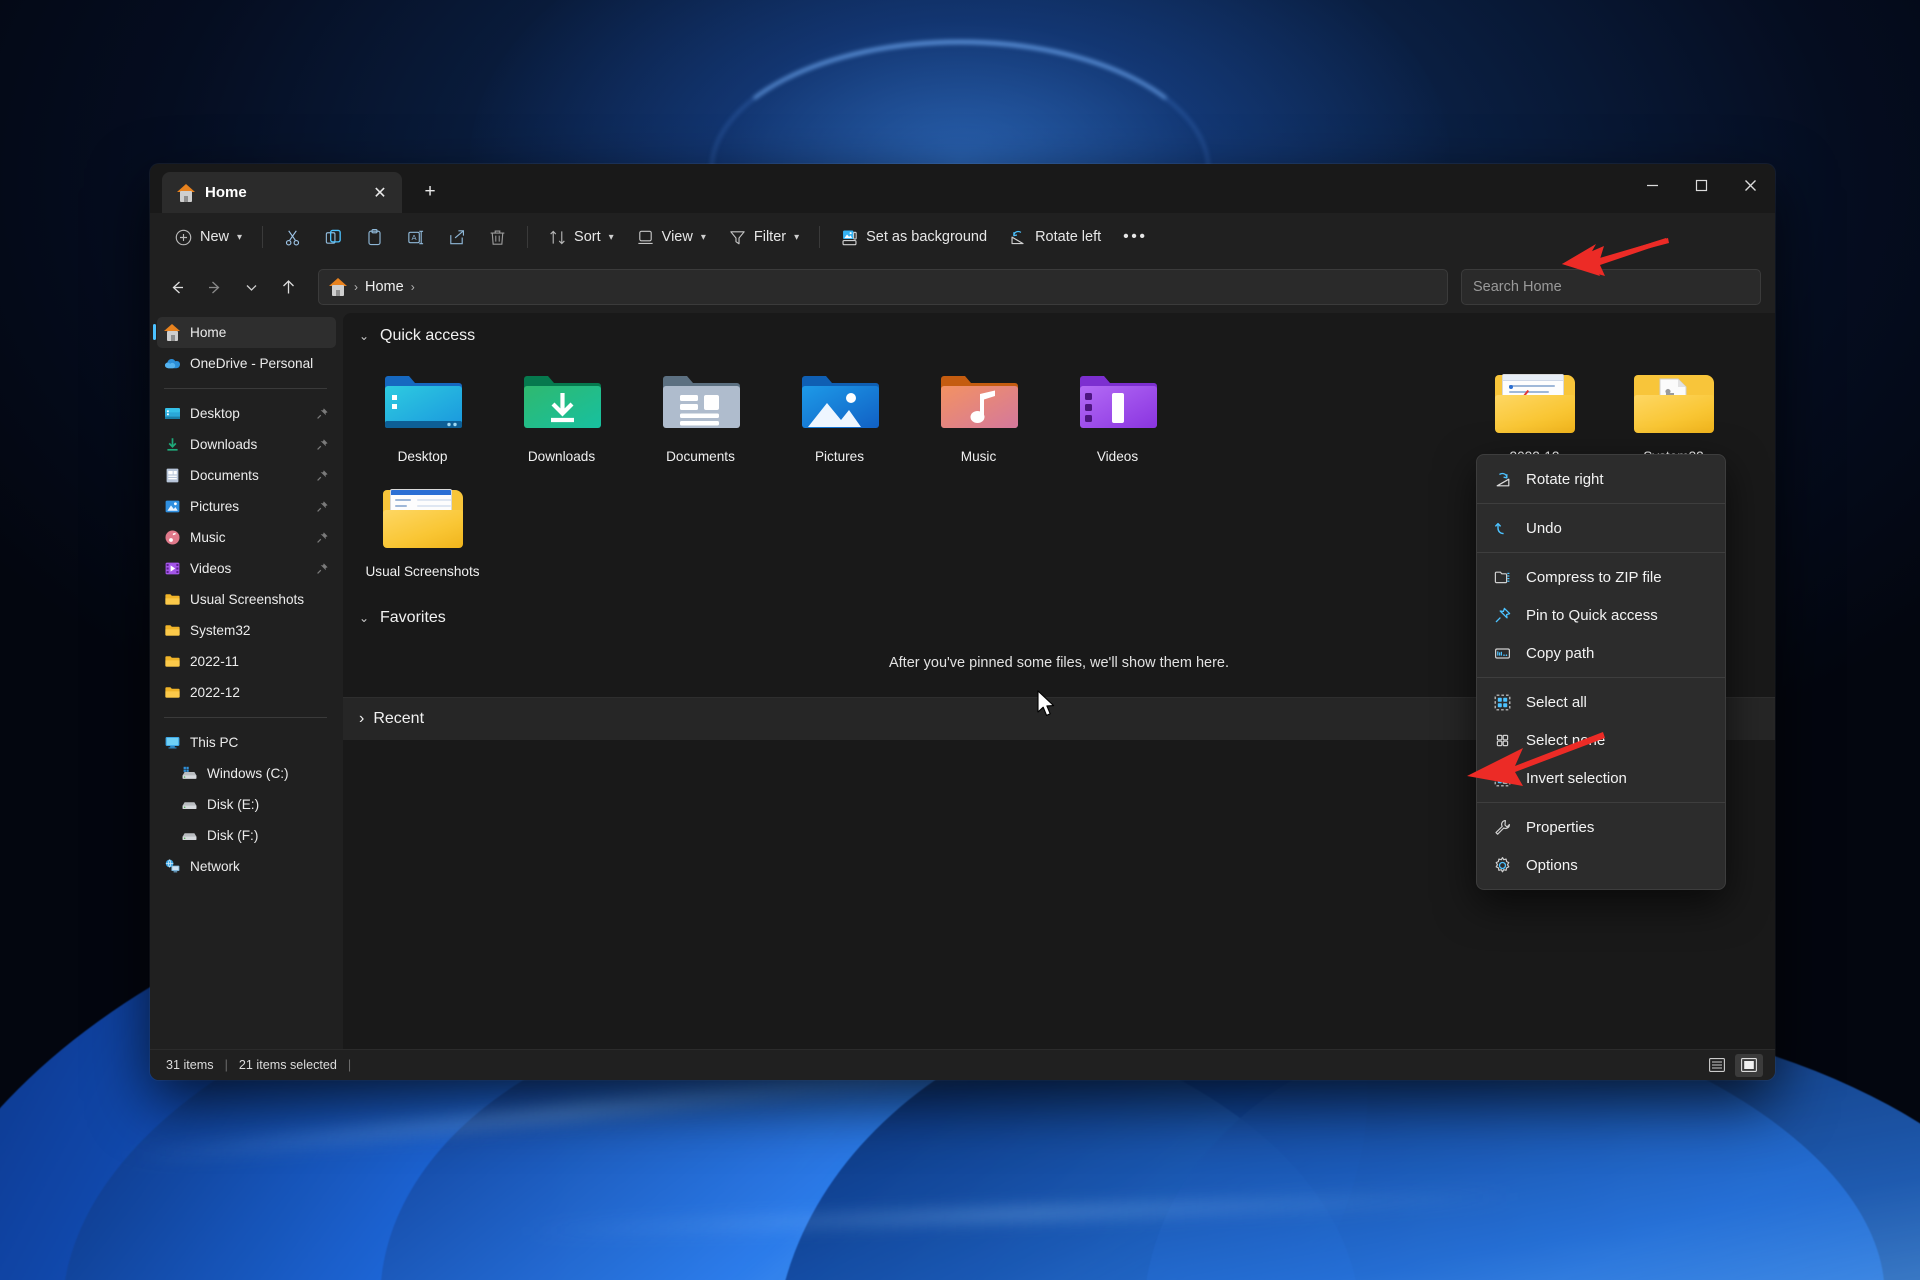  What do you see at coordinates (246, 444) in the screenshot?
I see `sidebar-item-downloads: Downloads` at bounding box center [246, 444].